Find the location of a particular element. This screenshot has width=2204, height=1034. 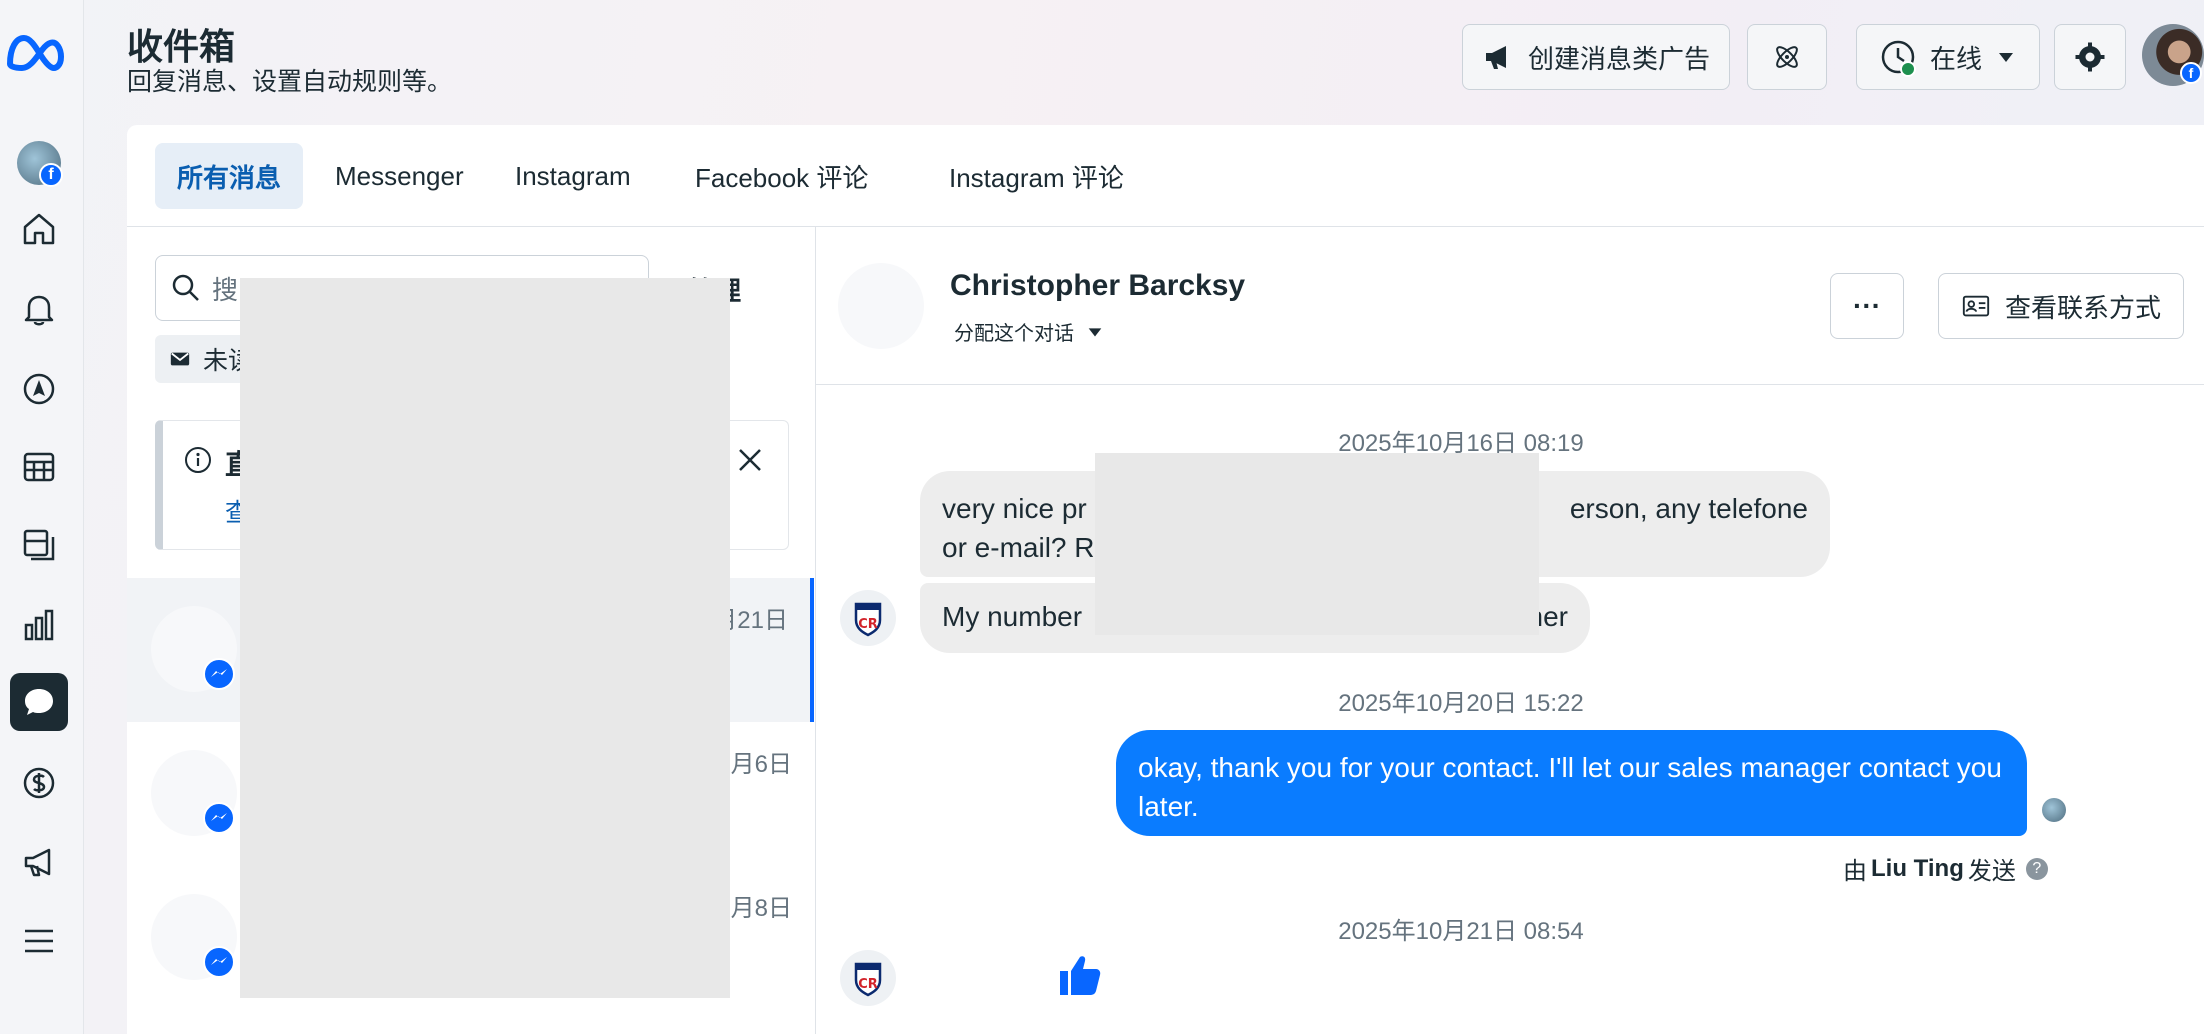

inbox-chat-icon is located at coordinates (39, 702).